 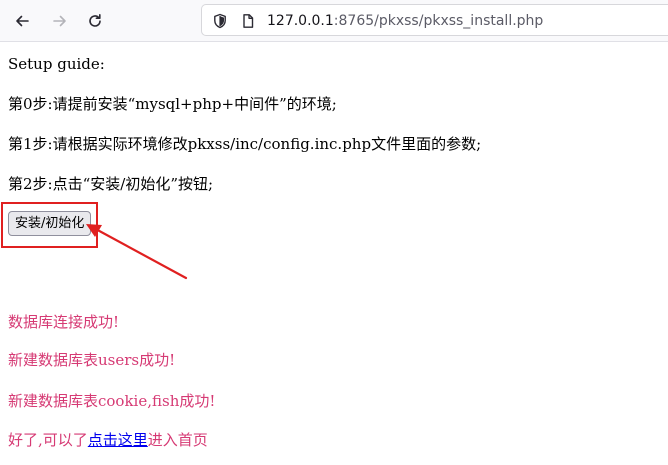 What do you see at coordinates (177, 440) in the screenshot?
I see `done-message-suffix: 进入首页` at bounding box center [177, 440].